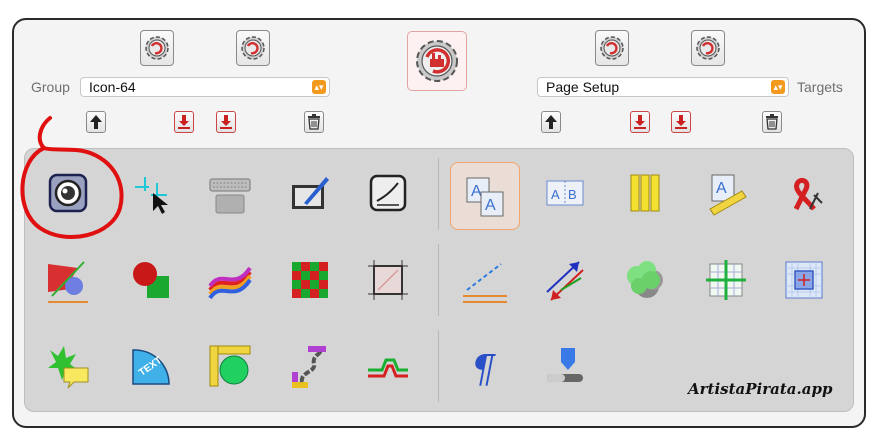  I want to click on paragraph-icon: ¶, so click(485, 366).